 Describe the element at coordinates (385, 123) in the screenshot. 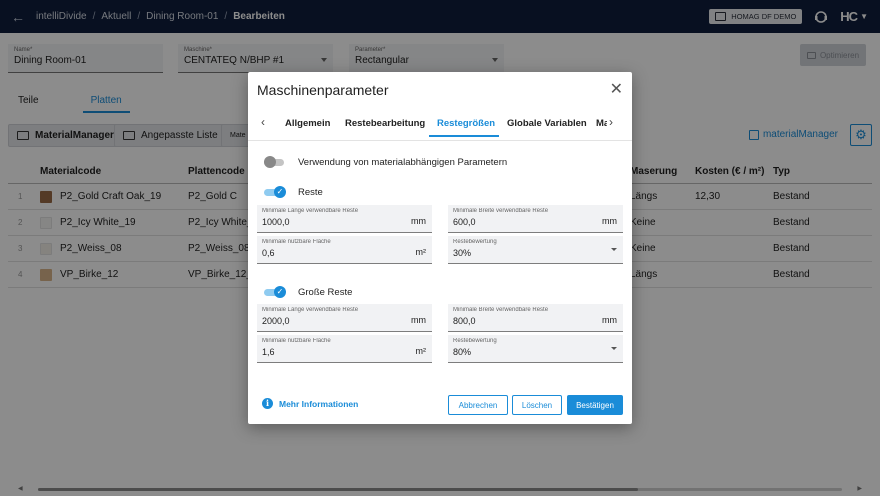

I see `tab-restebearbeitung: Restebearbeitung` at that location.